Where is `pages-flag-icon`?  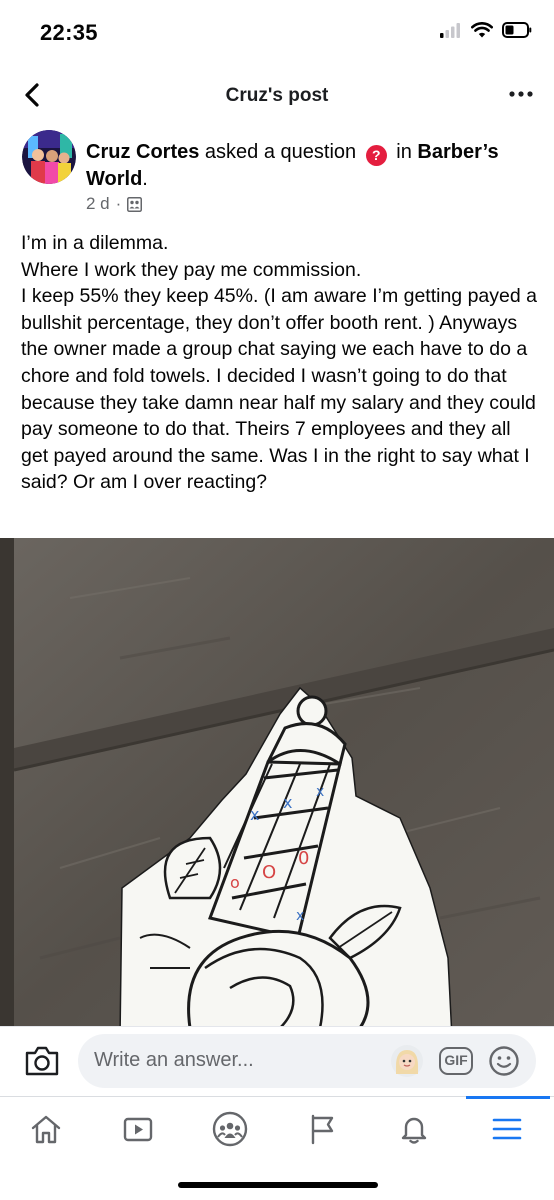
pages-flag-icon is located at coordinates (322, 1129).